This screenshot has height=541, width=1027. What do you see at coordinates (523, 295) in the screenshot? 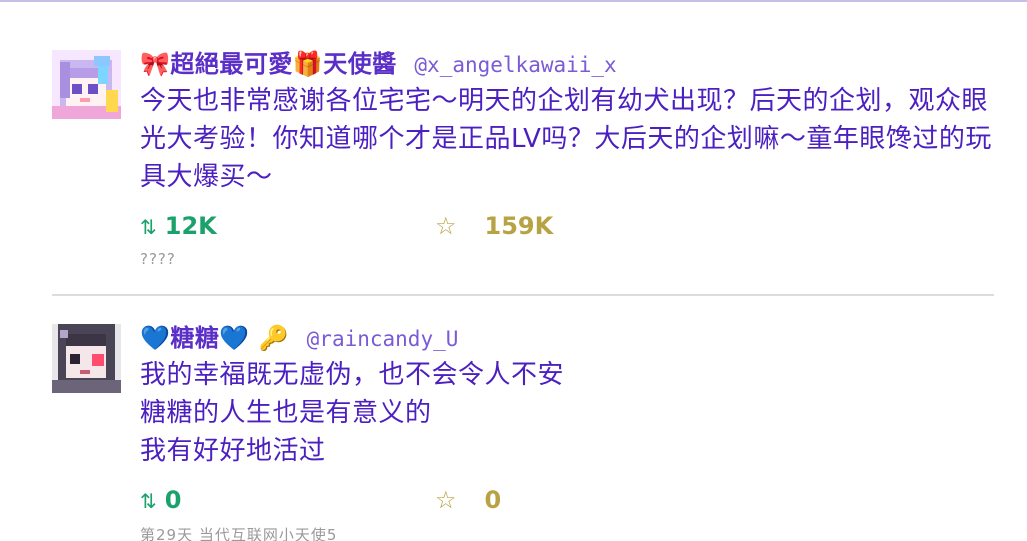
I see `divider` at bounding box center [523, 295].